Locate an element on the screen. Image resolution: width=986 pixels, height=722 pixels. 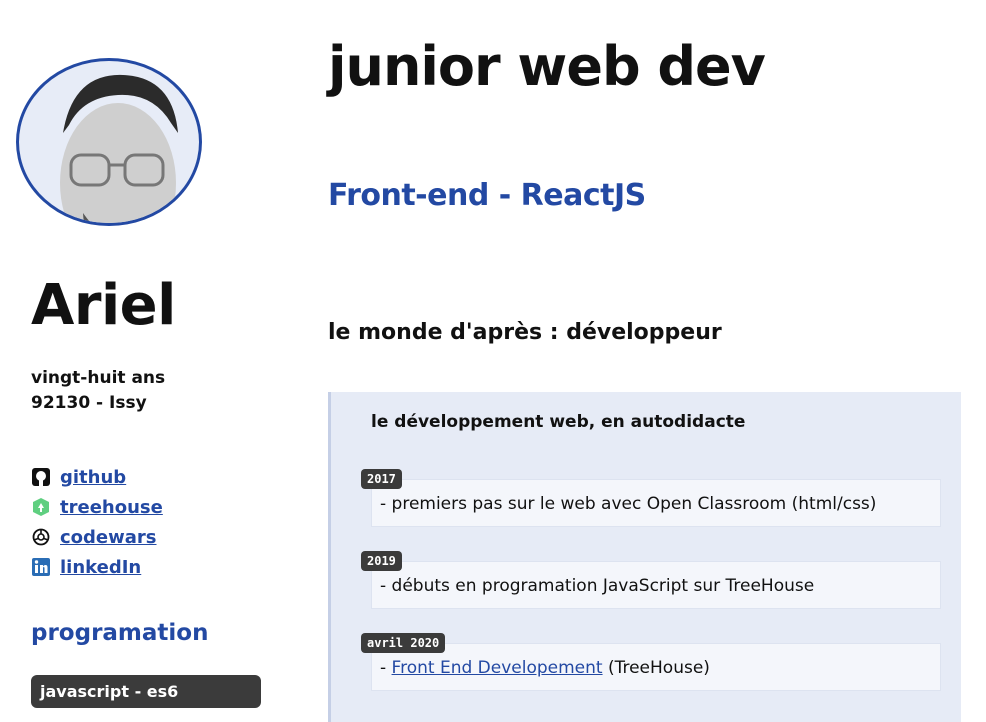
portrait-image is located at coordinates (119, 148).